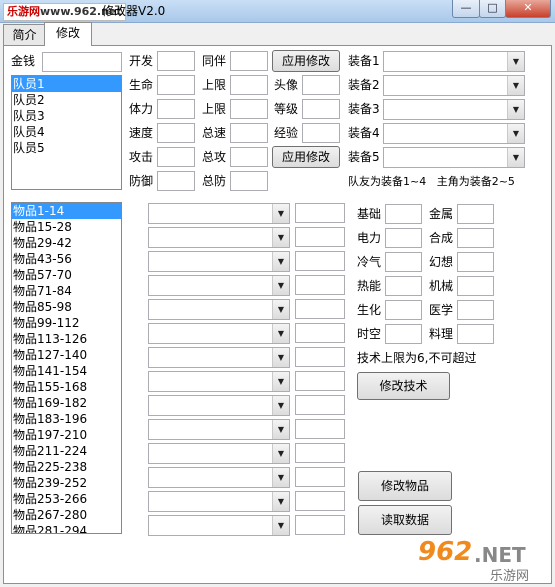 Image resolution: width=555 pixels, height=587 pixels. Describe the element at coordinates (66, 275) in the screenshot. I see `list-item: 物品57-70` at that location.